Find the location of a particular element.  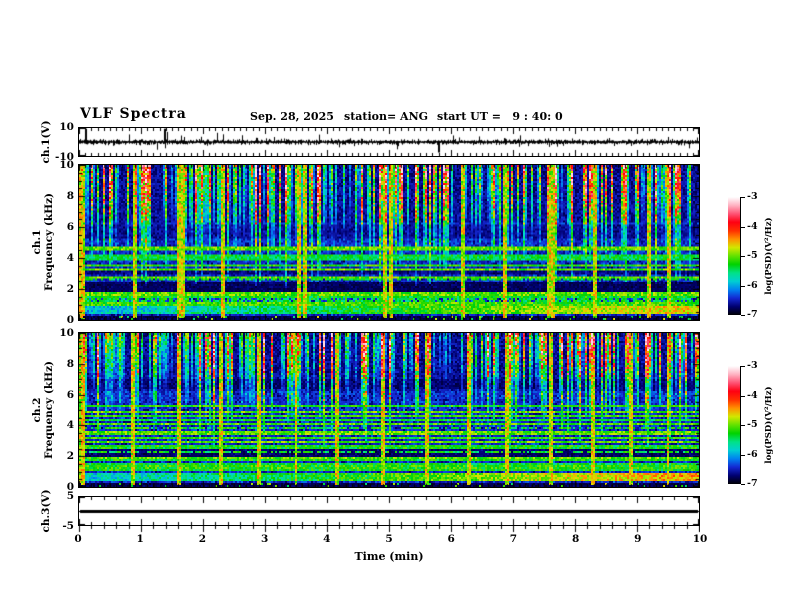

spec2-axis-title: ch.2 Frequency (kHz) is located at coordinates (43, 410).